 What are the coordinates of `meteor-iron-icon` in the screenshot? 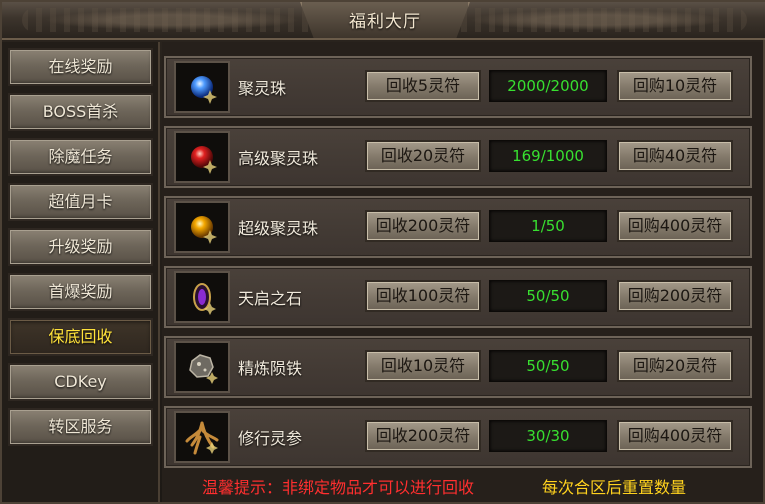 It's located at (203, 369).